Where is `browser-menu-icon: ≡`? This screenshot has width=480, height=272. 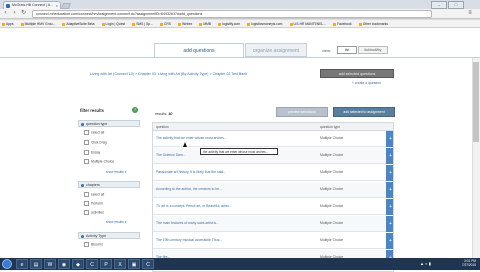 browser-menu-icon: ≡ is located at coordinates (470, 13).